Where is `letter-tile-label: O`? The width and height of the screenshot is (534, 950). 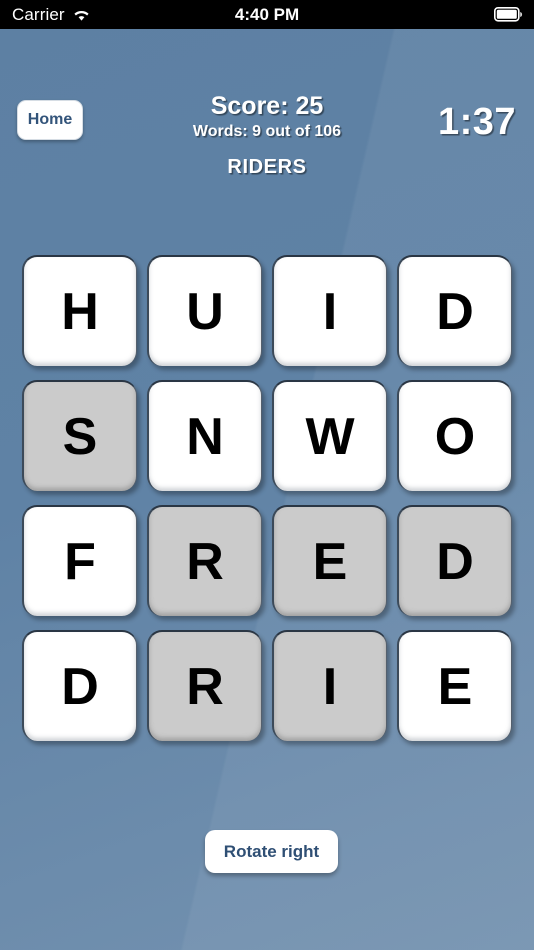
letter-tile-label: O is located at coordinates (455, 436).